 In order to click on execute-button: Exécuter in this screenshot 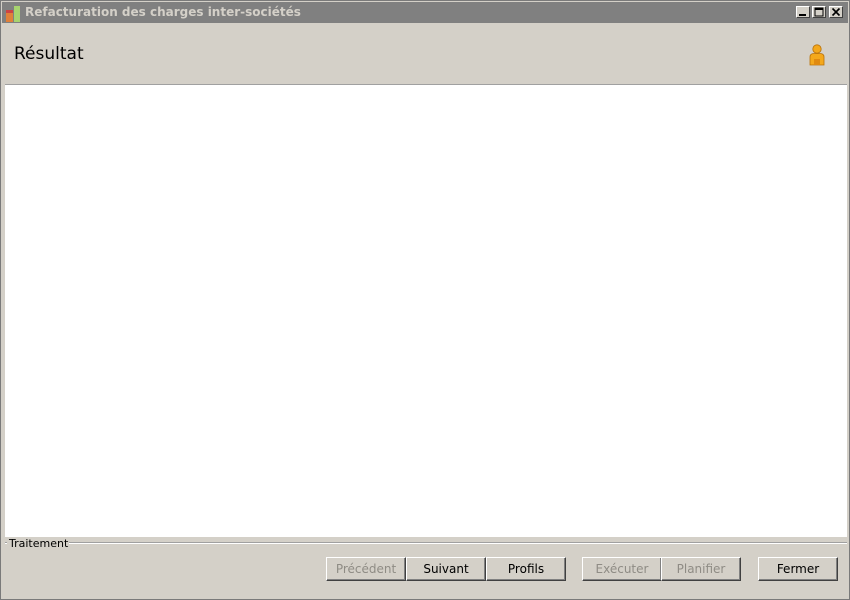, I will do `click(622, 569)`.